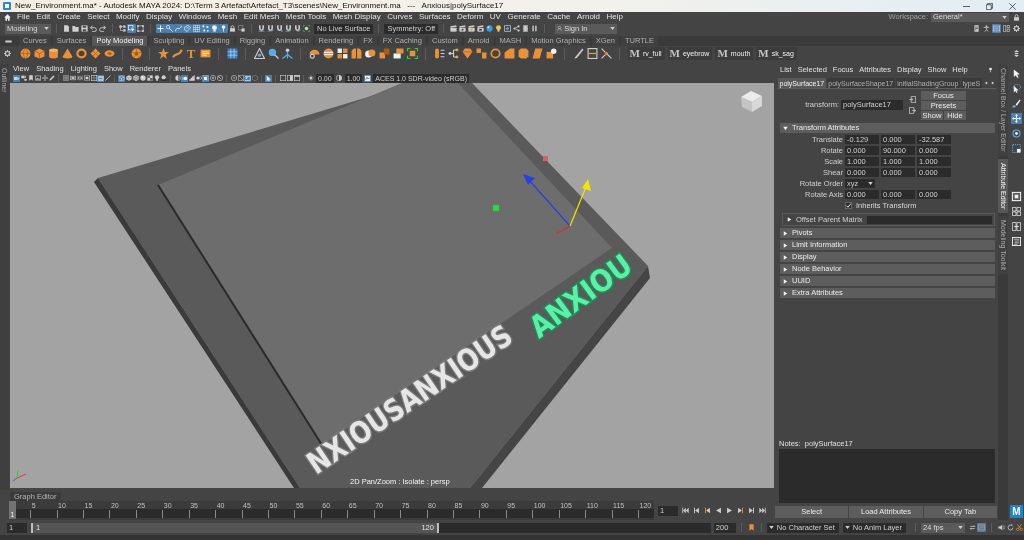 The height and width of the screenshot is (540, 1024). What do you see at coordinates (400, 17) in the screenshot?
I see `menu-item: Curves` at bounding box center [400, 17].